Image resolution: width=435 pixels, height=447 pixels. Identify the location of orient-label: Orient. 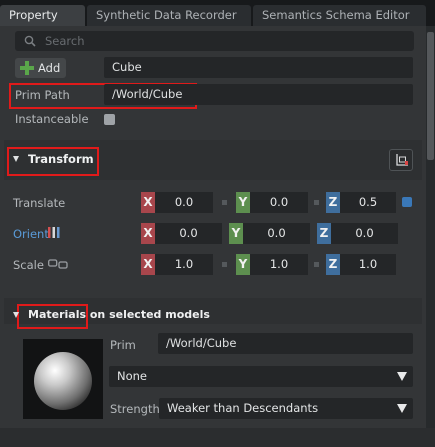
(31, 234).